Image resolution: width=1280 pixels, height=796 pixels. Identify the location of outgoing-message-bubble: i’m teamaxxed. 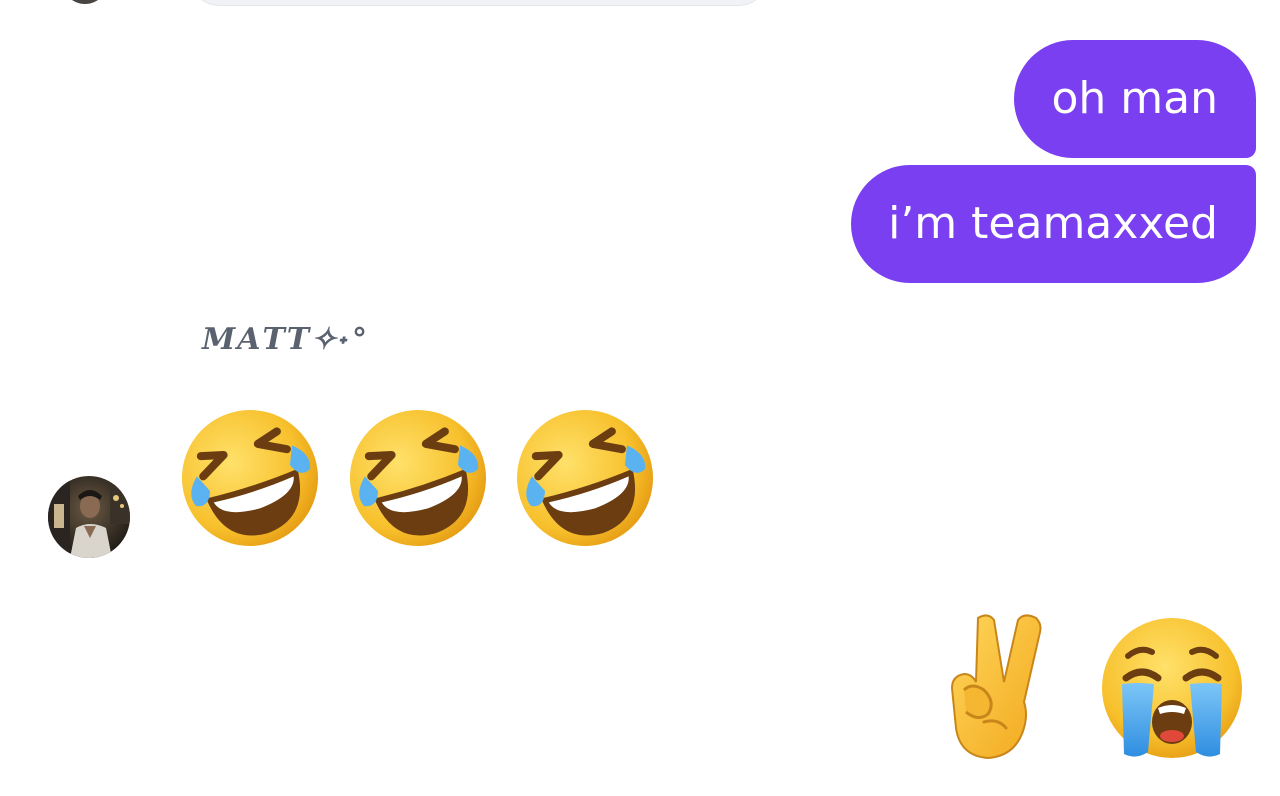
(1053, 224).